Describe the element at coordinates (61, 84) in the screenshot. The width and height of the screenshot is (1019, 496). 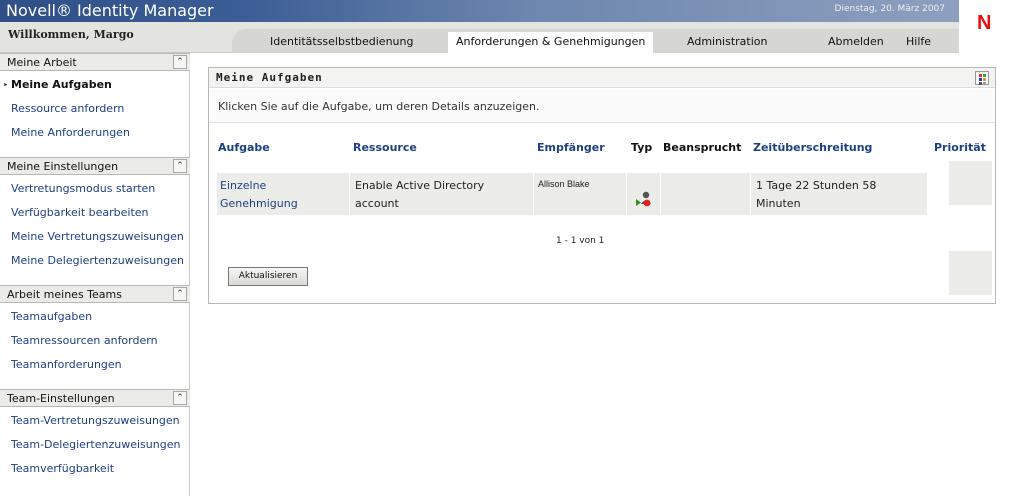
I see `sidebar-item-my-tasks: Meine Aufgaben` at that location.